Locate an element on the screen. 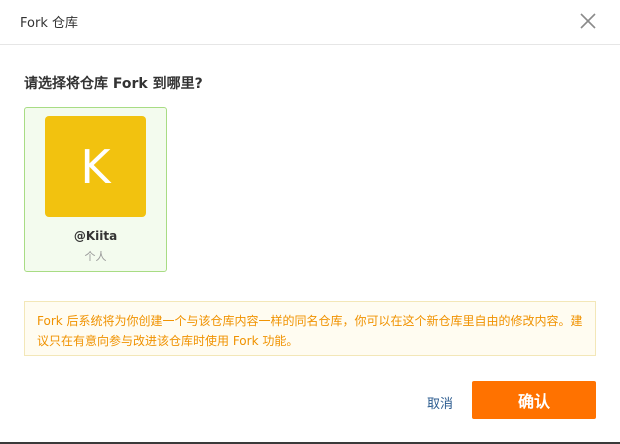  close-button is located at coordinates (588, 21).